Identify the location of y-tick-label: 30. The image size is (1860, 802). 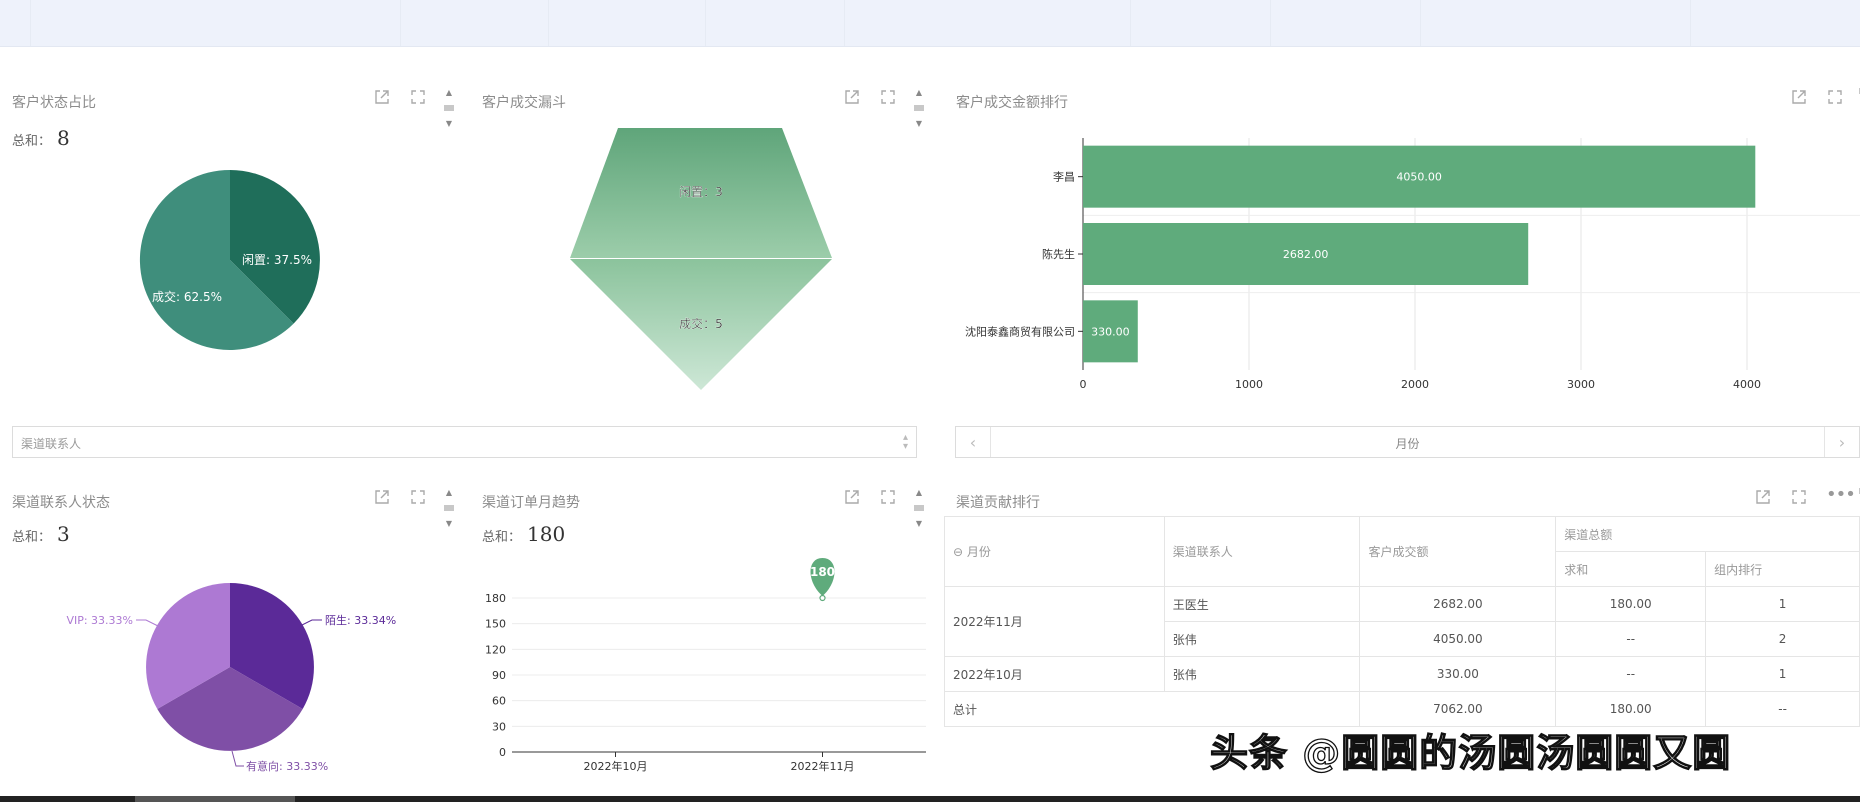
(499, 726).